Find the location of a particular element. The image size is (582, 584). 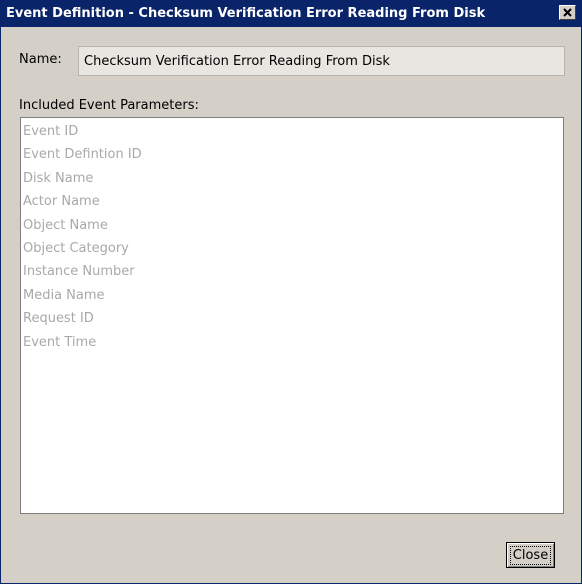

parameter-item: Object Category is located at coordinates (76, 248).